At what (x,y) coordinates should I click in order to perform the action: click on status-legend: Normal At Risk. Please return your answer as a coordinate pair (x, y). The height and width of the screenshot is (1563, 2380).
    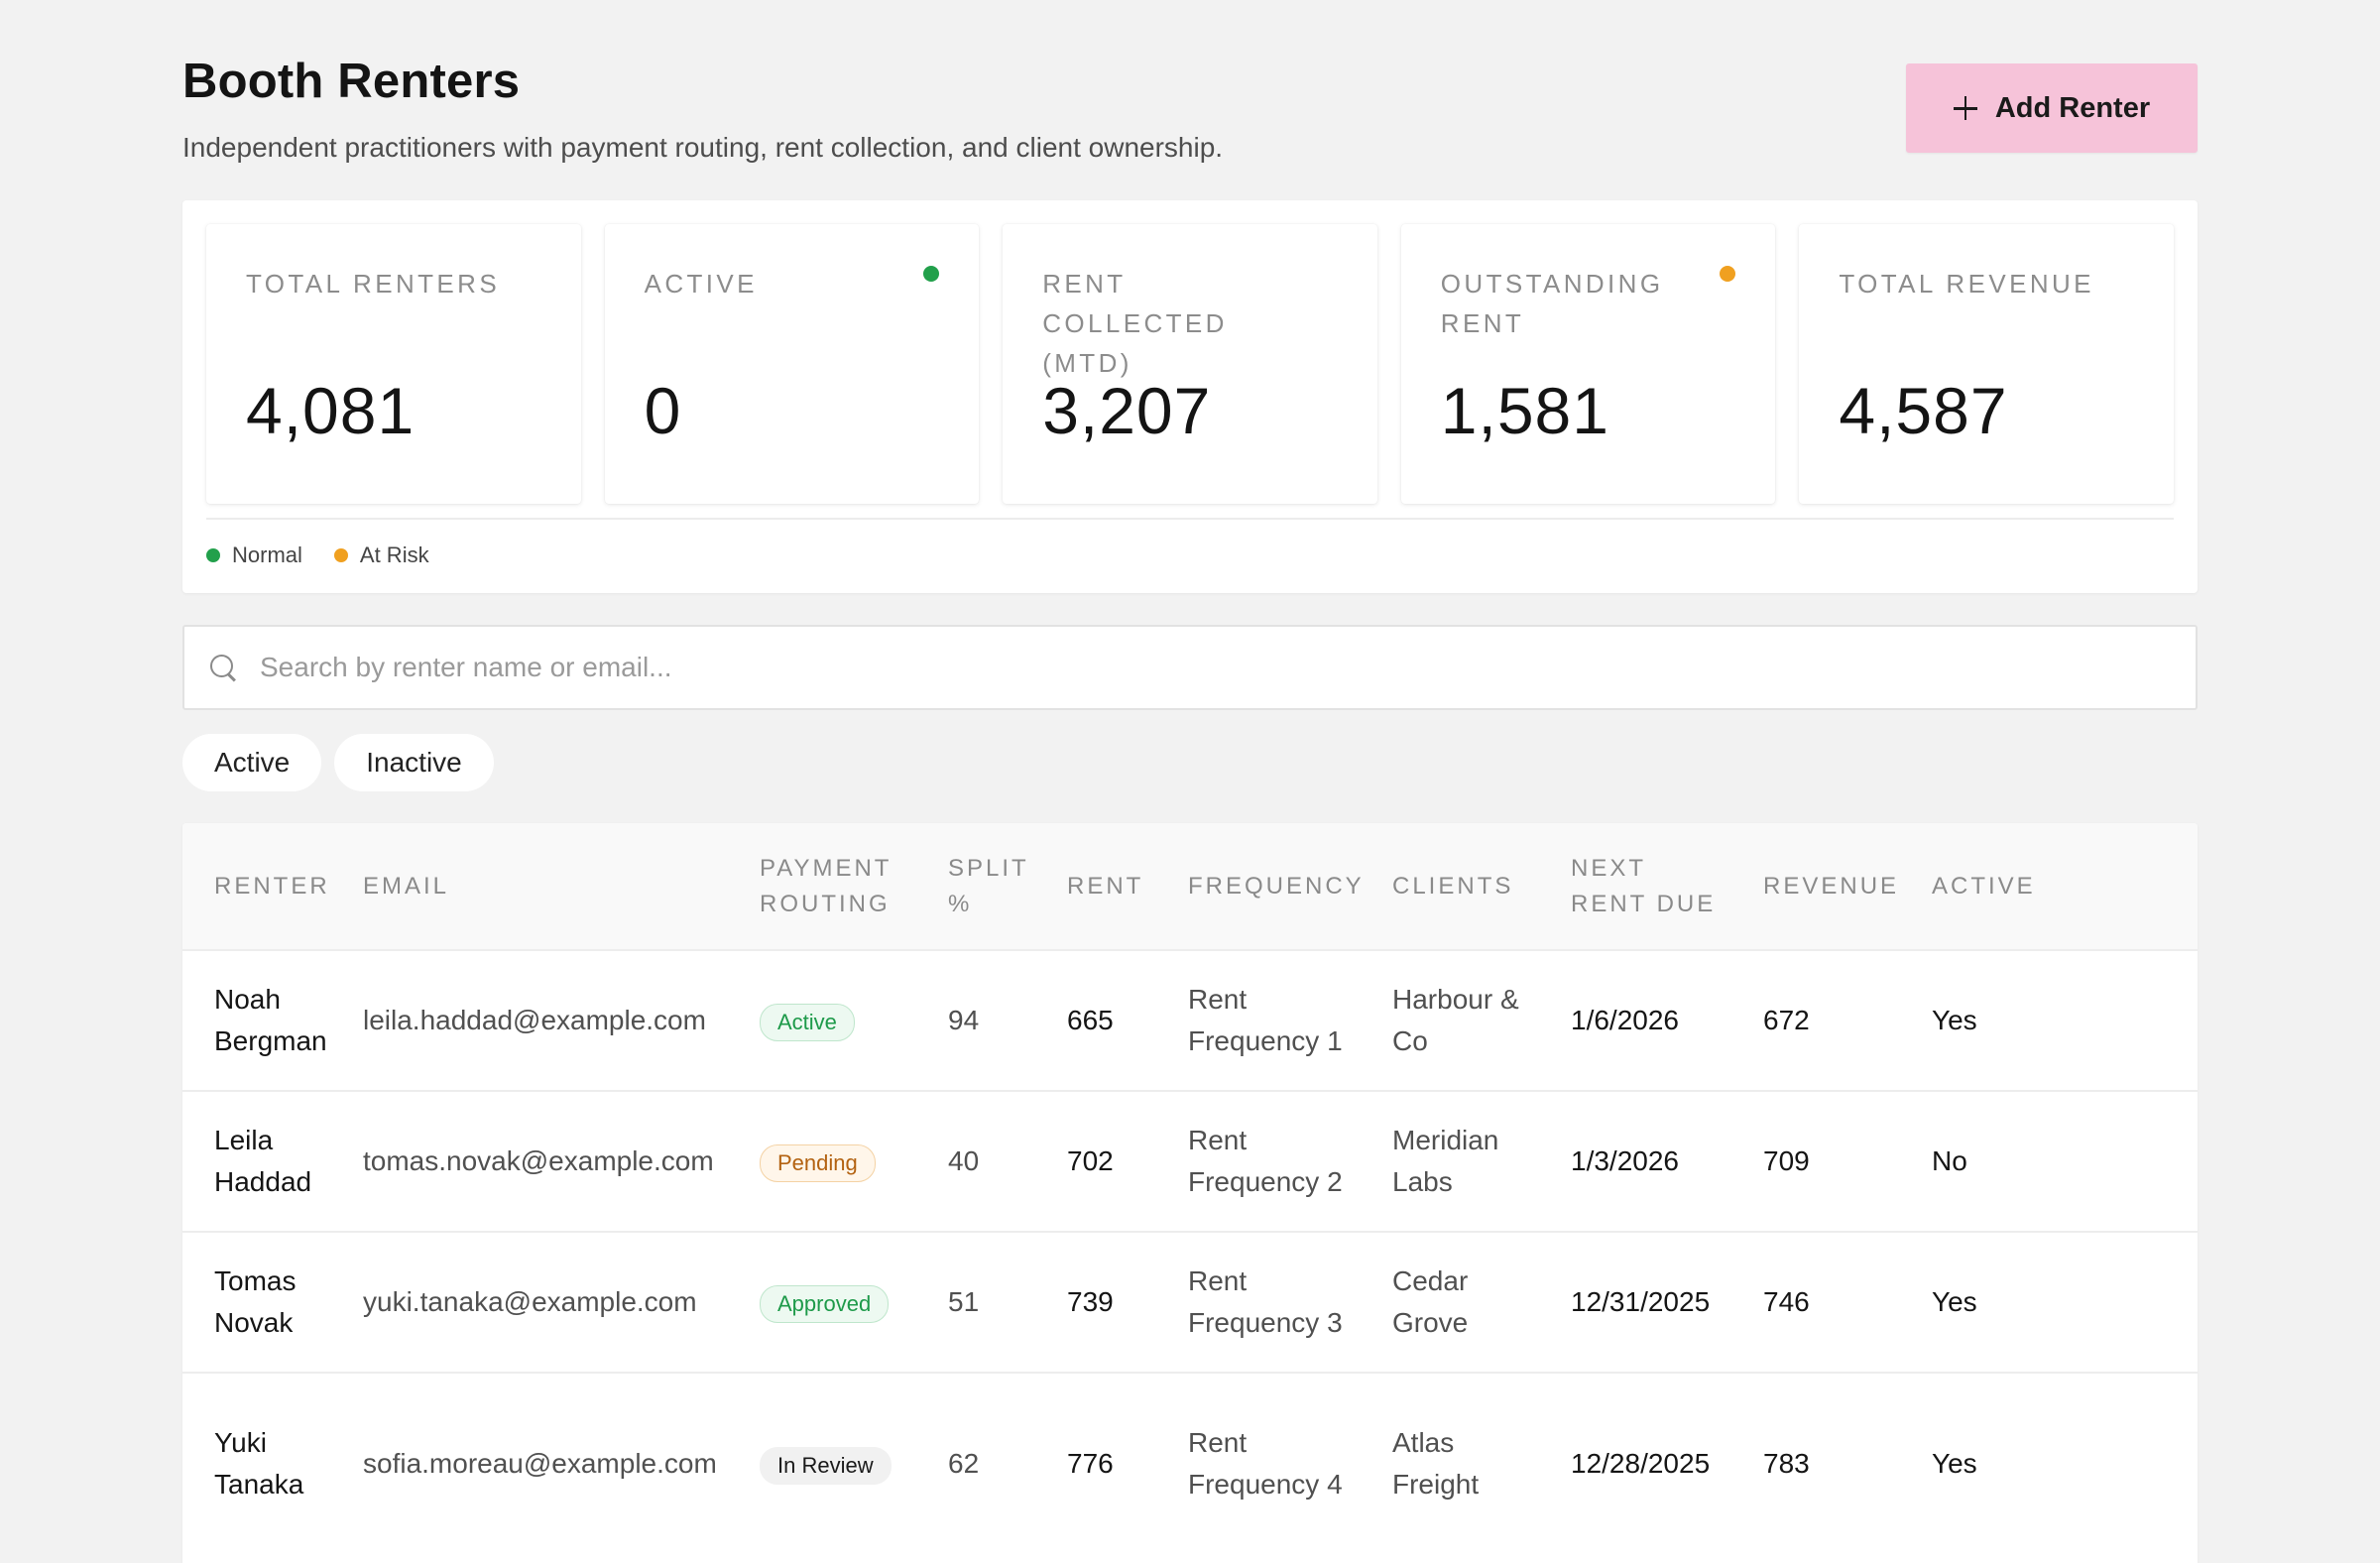
    Looking at the image, I should click on (317, 555).